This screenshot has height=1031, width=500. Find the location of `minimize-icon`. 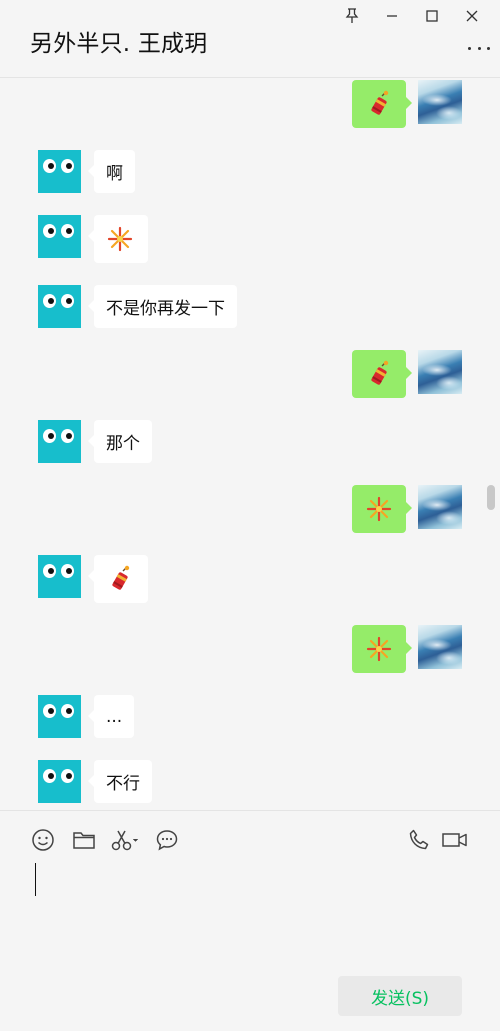

minimize-icon is located at coordinates (392, 16).